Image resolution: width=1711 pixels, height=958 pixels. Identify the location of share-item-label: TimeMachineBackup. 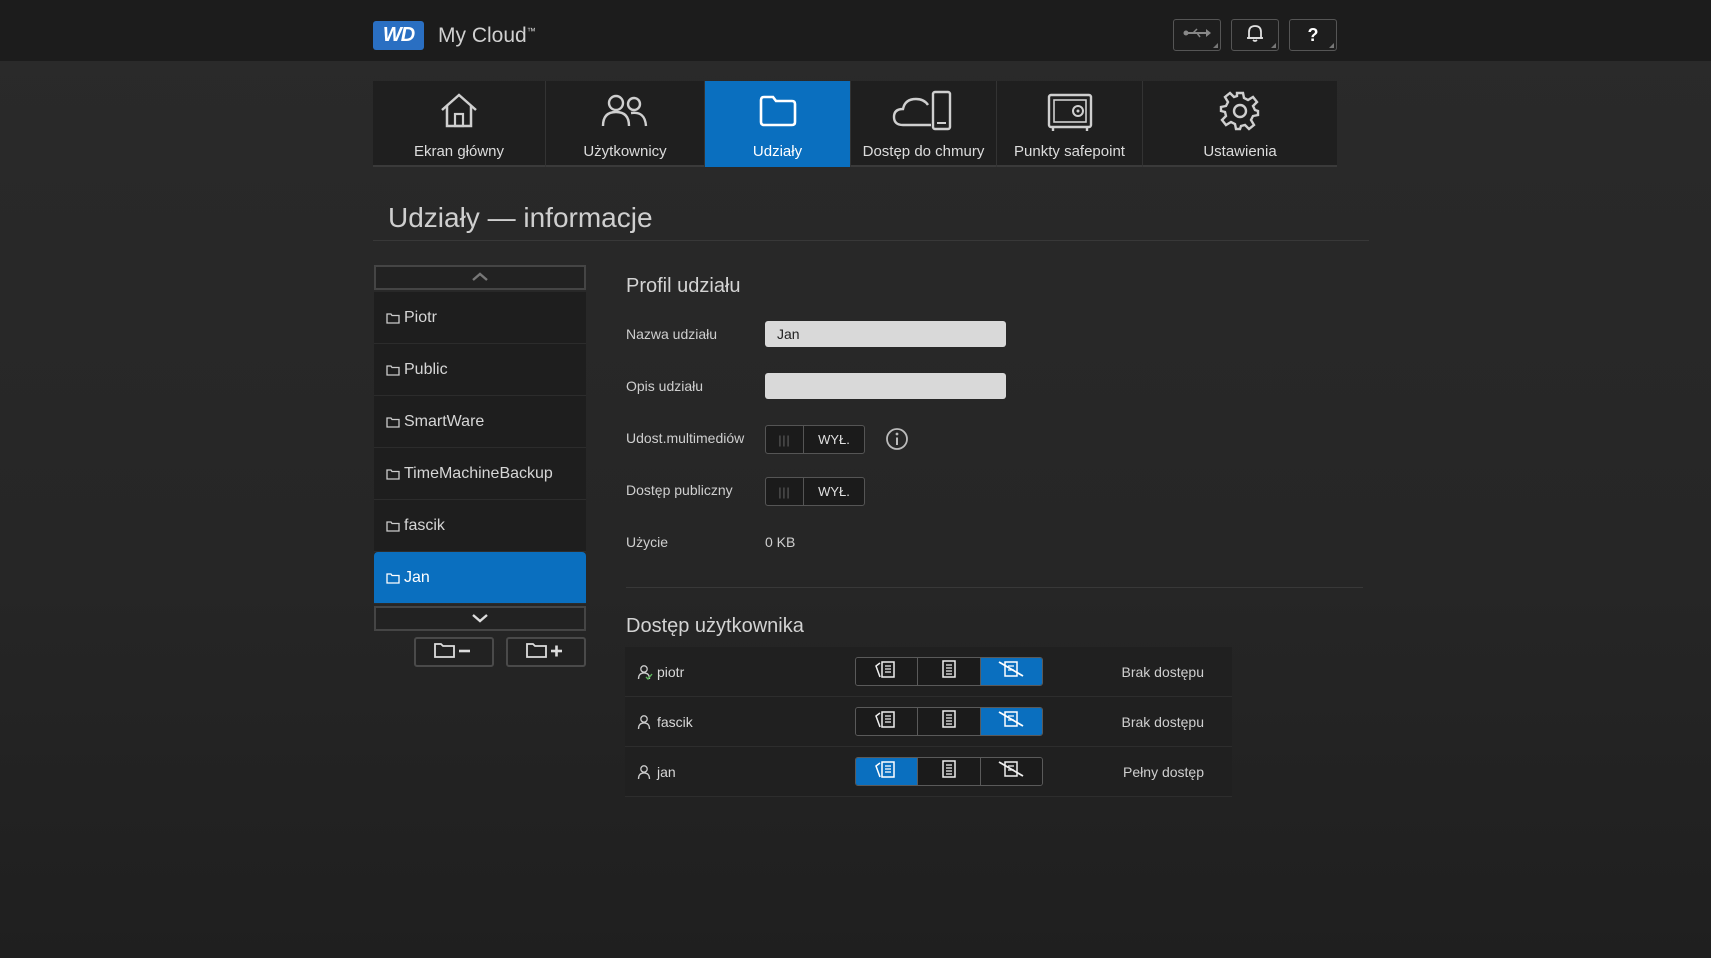
(478, 473).